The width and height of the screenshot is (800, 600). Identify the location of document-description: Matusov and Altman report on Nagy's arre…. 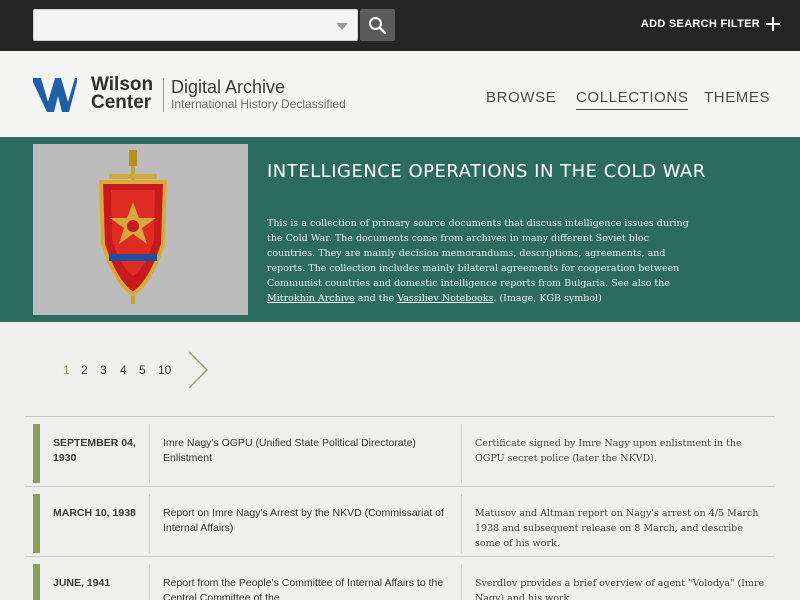
(617, 528).